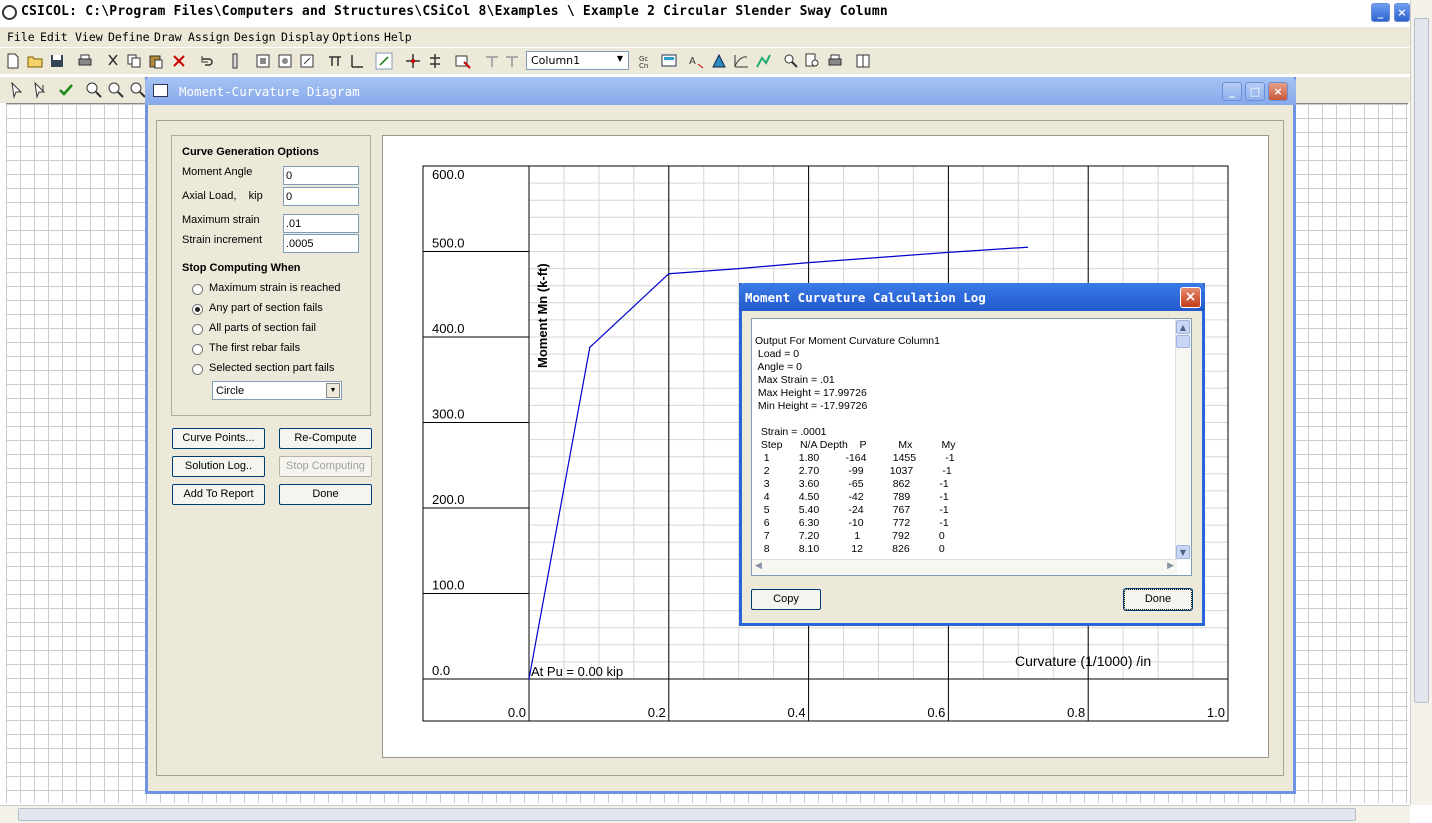  Describe the element at coordinates (356, 37) in the screenshot. I see `menu-options: Options` at that location.